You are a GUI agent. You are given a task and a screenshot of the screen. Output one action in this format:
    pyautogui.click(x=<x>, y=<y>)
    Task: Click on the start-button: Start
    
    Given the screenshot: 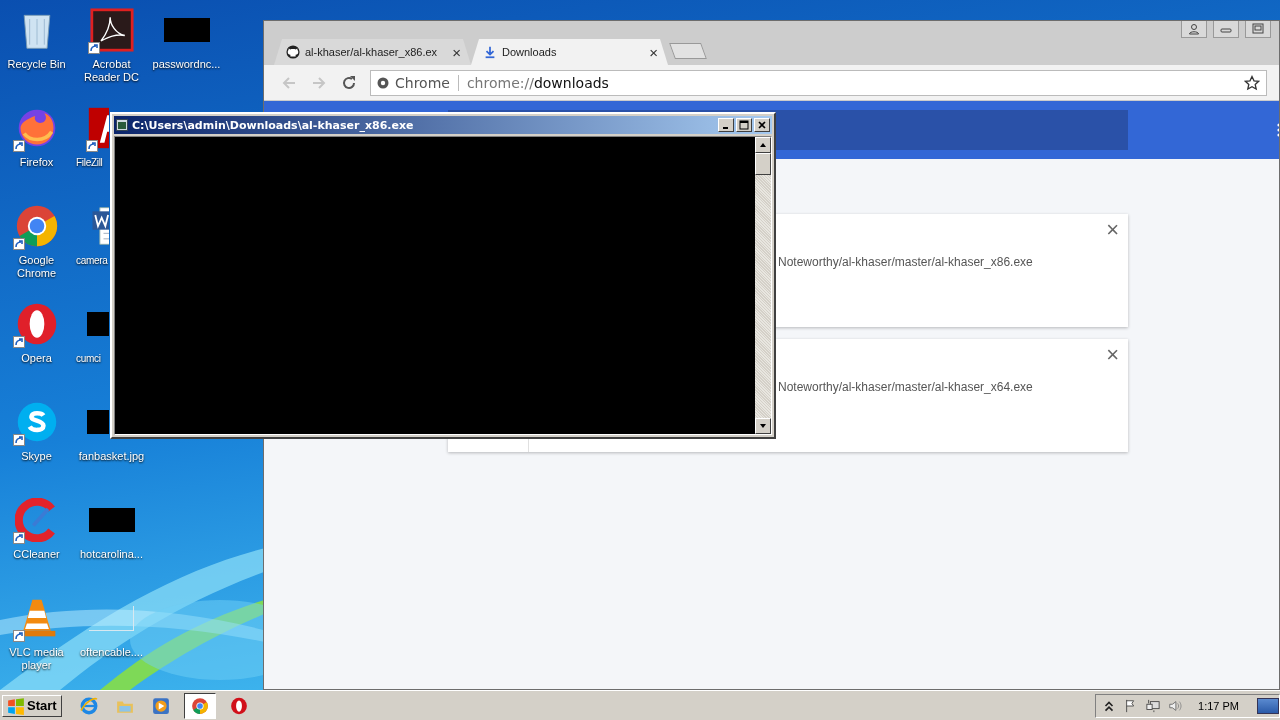 What is the action you would take?
    pyautogui.click(x=32, y=705)
    